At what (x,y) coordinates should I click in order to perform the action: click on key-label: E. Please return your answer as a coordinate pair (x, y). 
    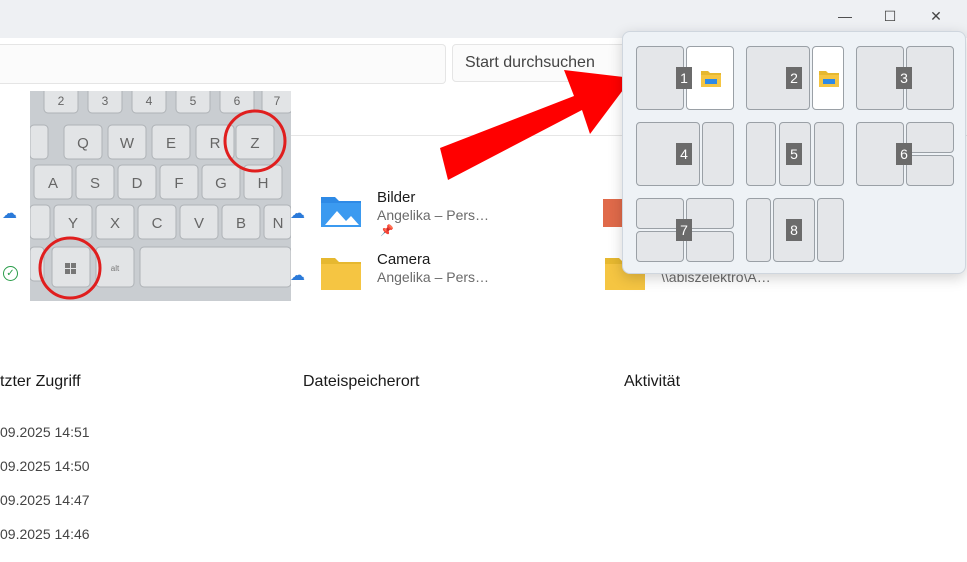
    Looking at the image, I should click on (171, 143).